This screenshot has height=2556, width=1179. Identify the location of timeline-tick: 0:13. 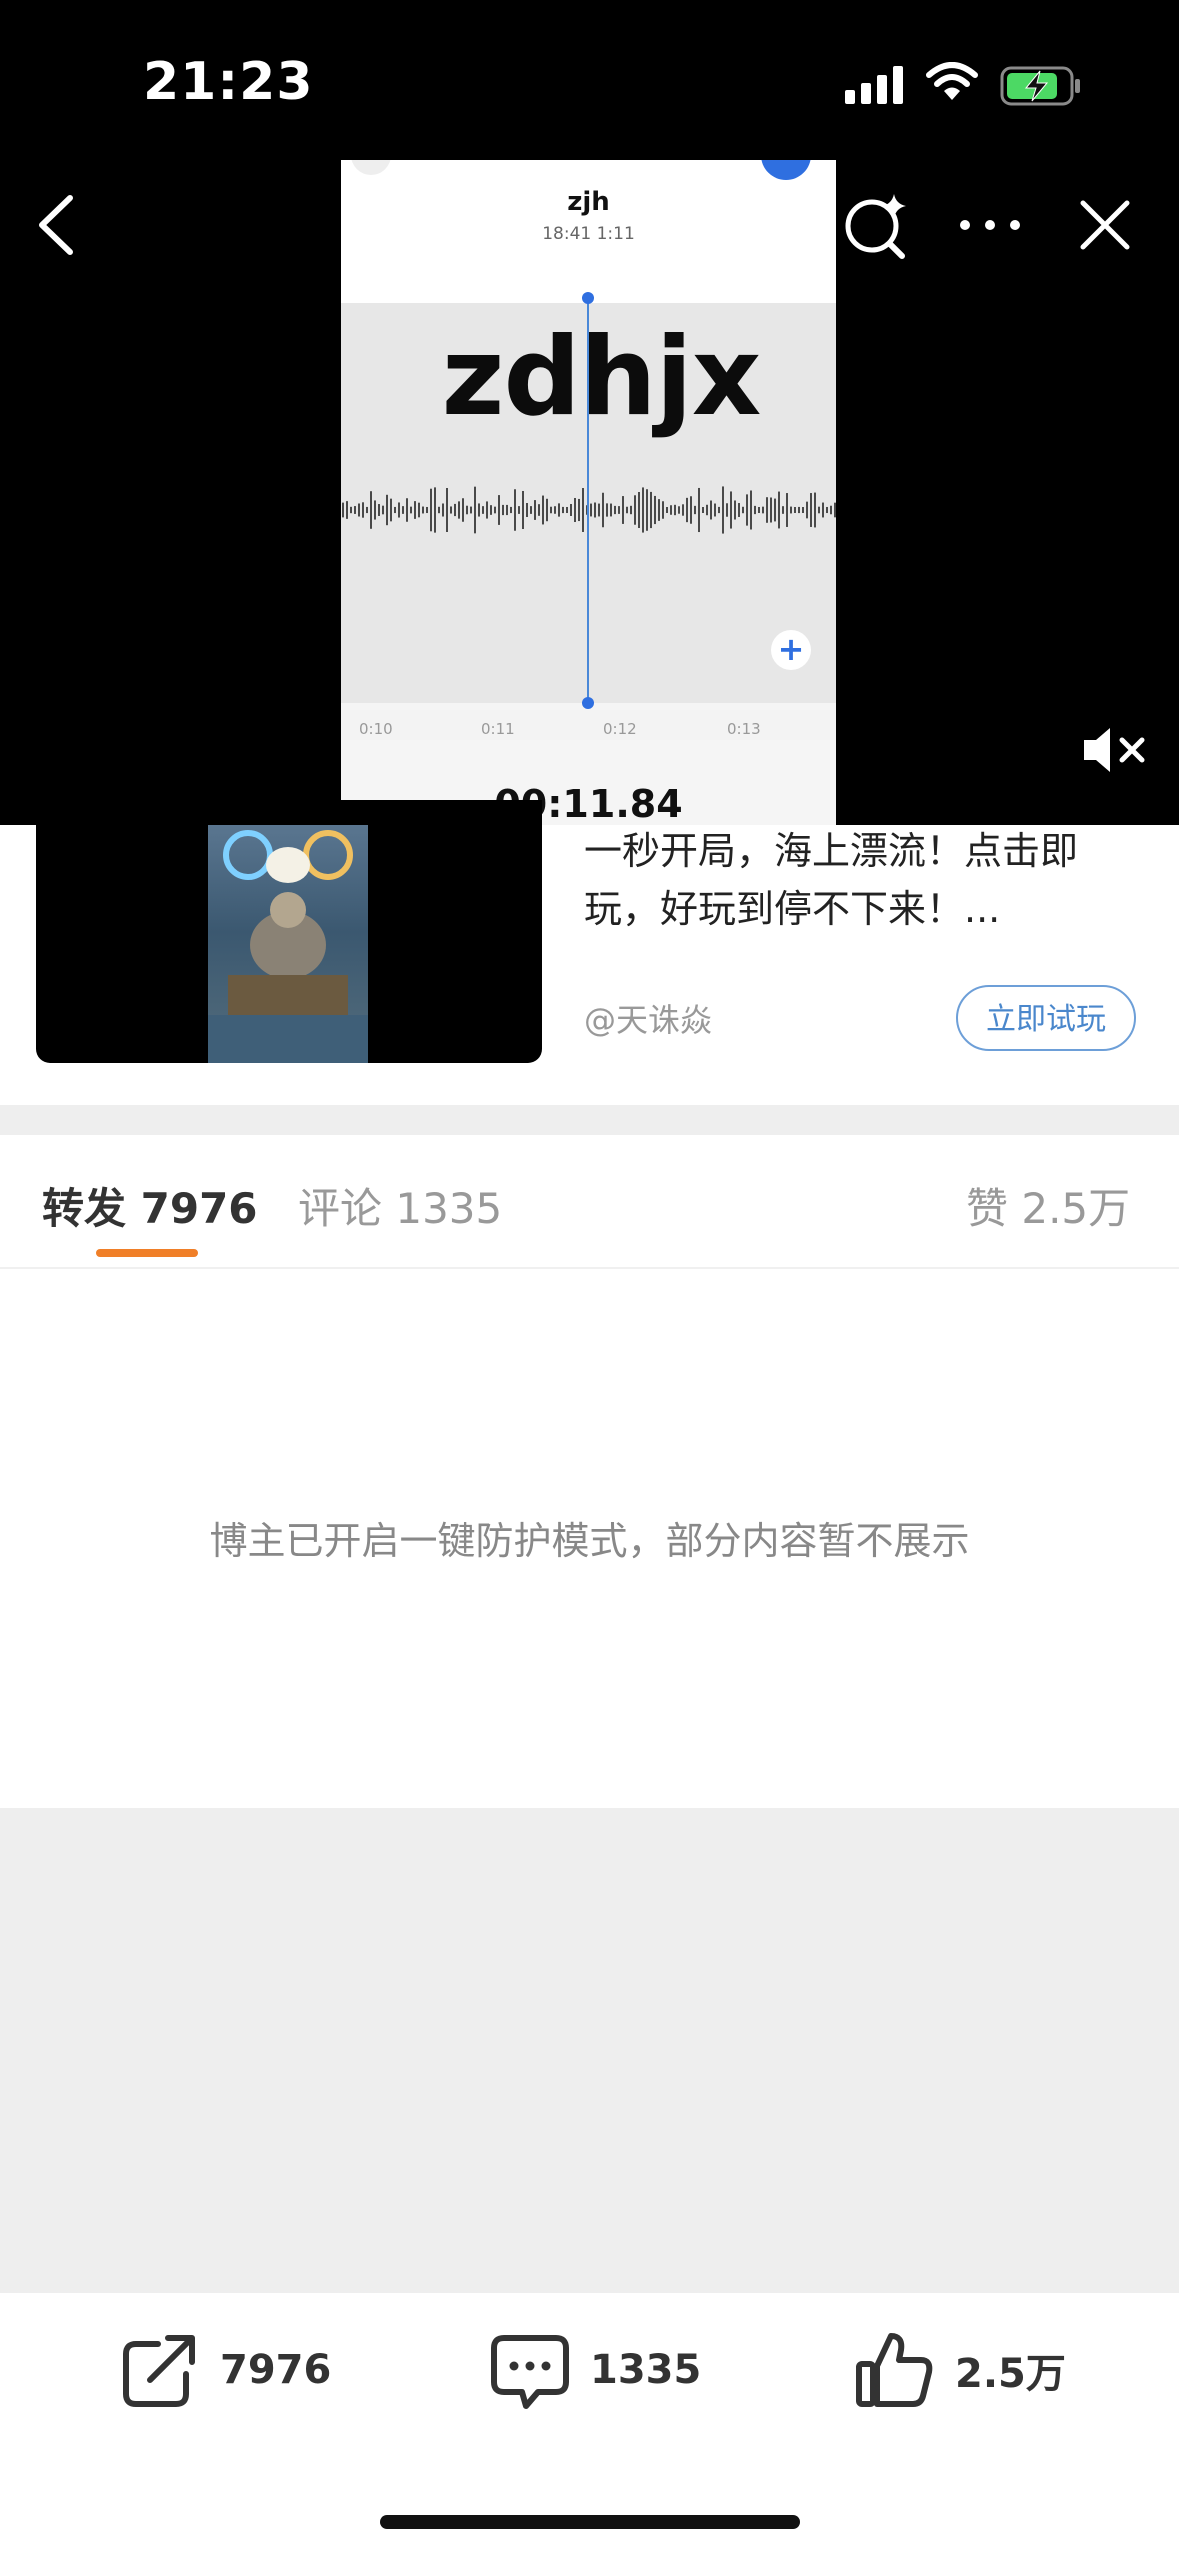
(744, 729).